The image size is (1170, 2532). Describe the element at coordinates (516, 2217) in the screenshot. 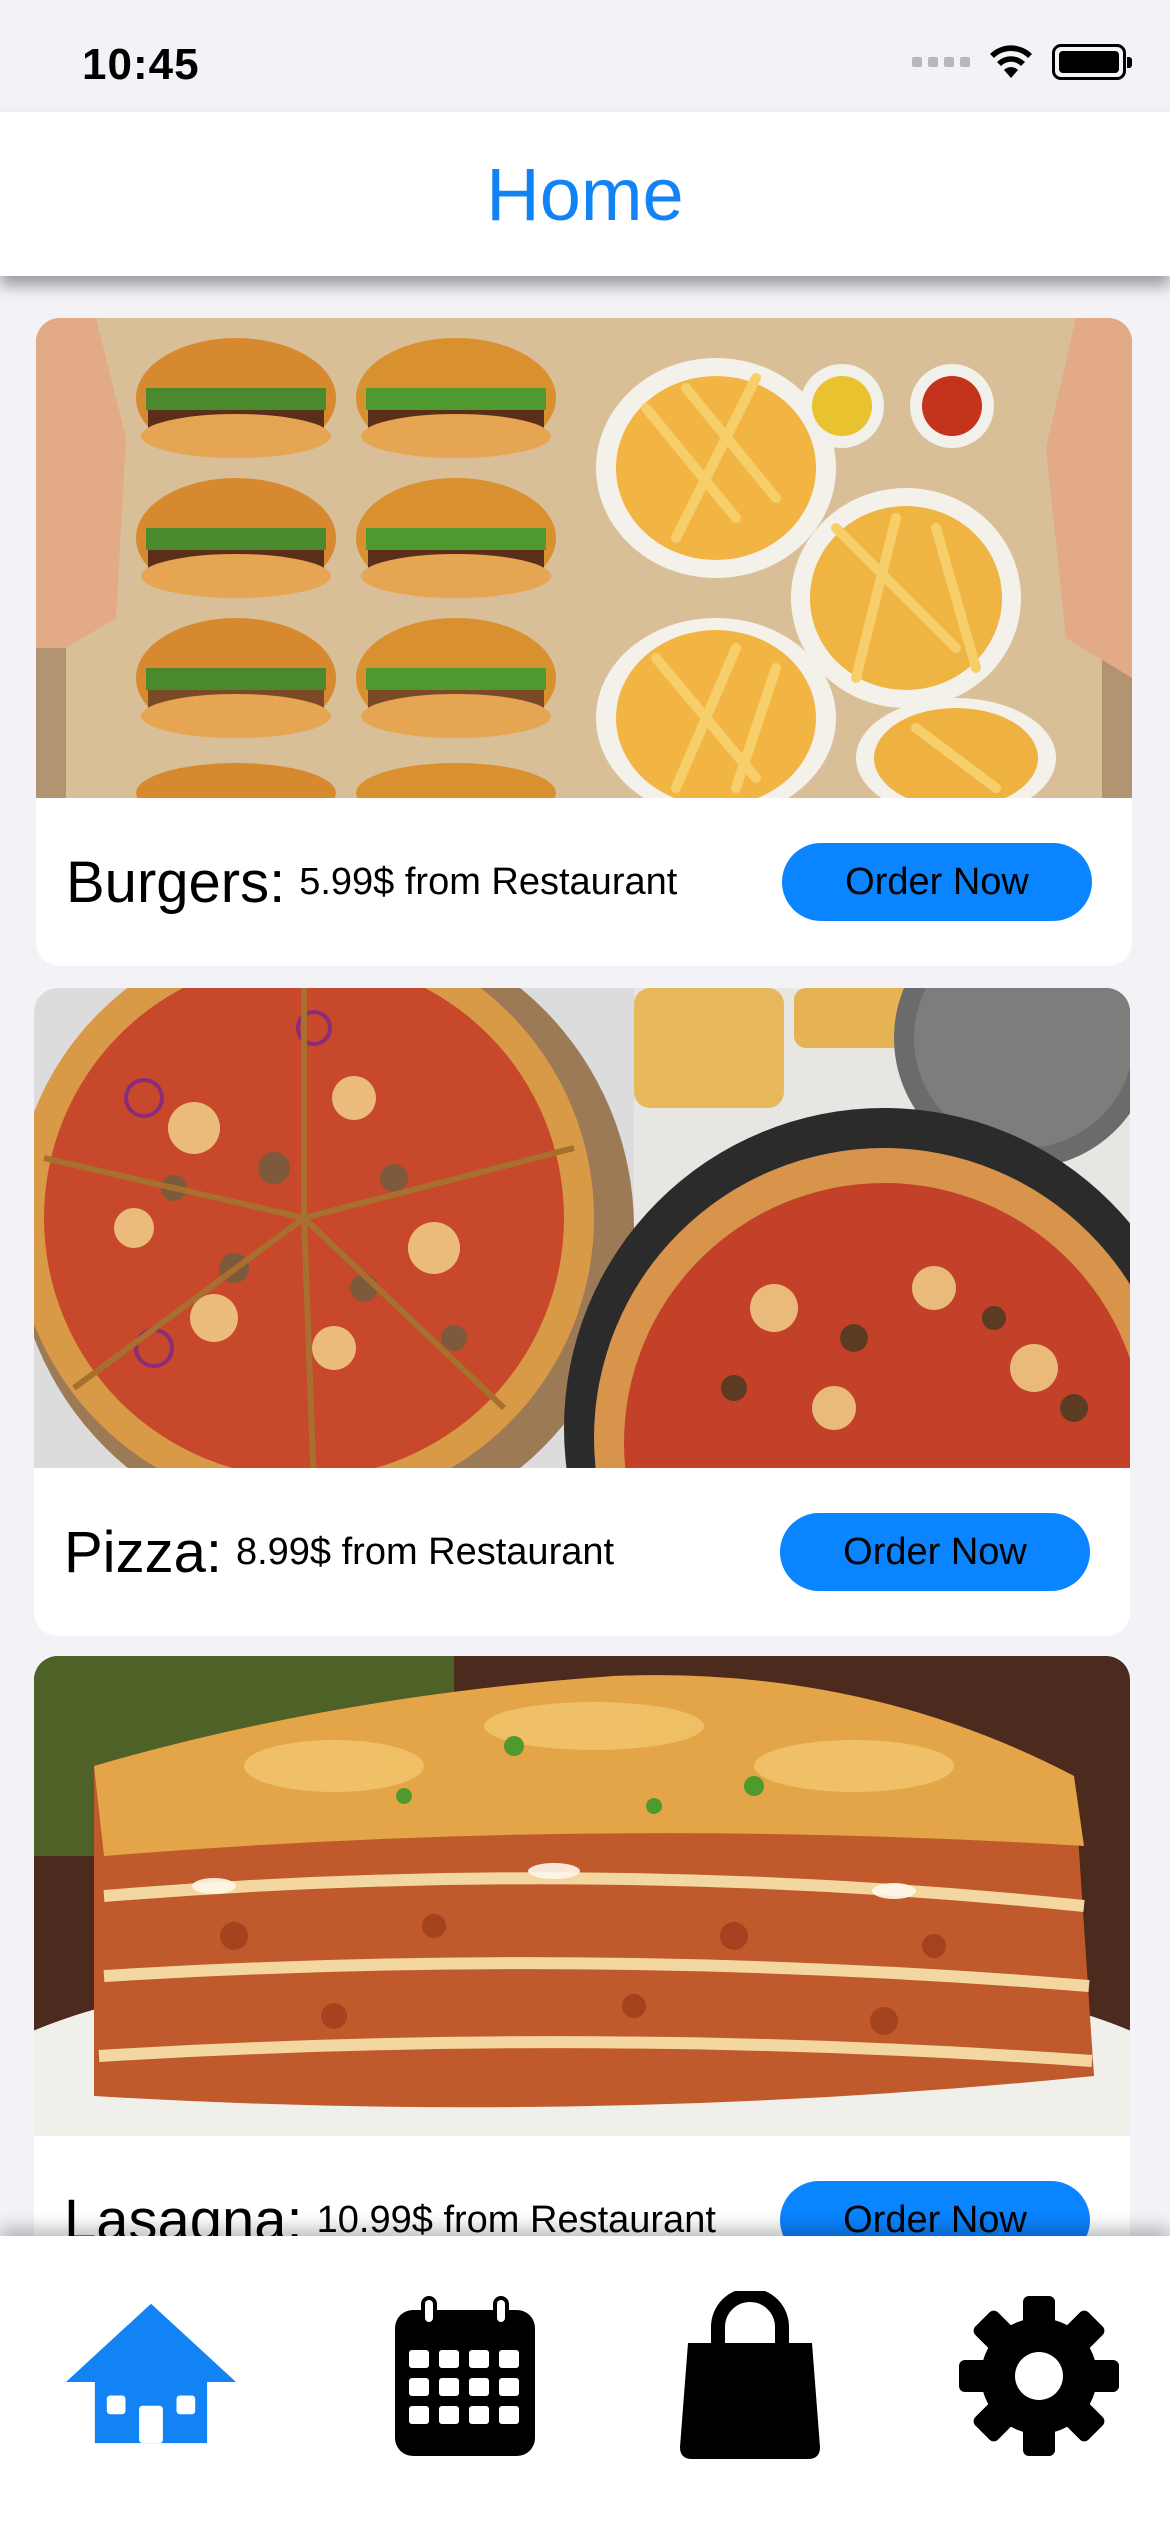

I see `food-price: 10.99$ from Restaurant` at that location.